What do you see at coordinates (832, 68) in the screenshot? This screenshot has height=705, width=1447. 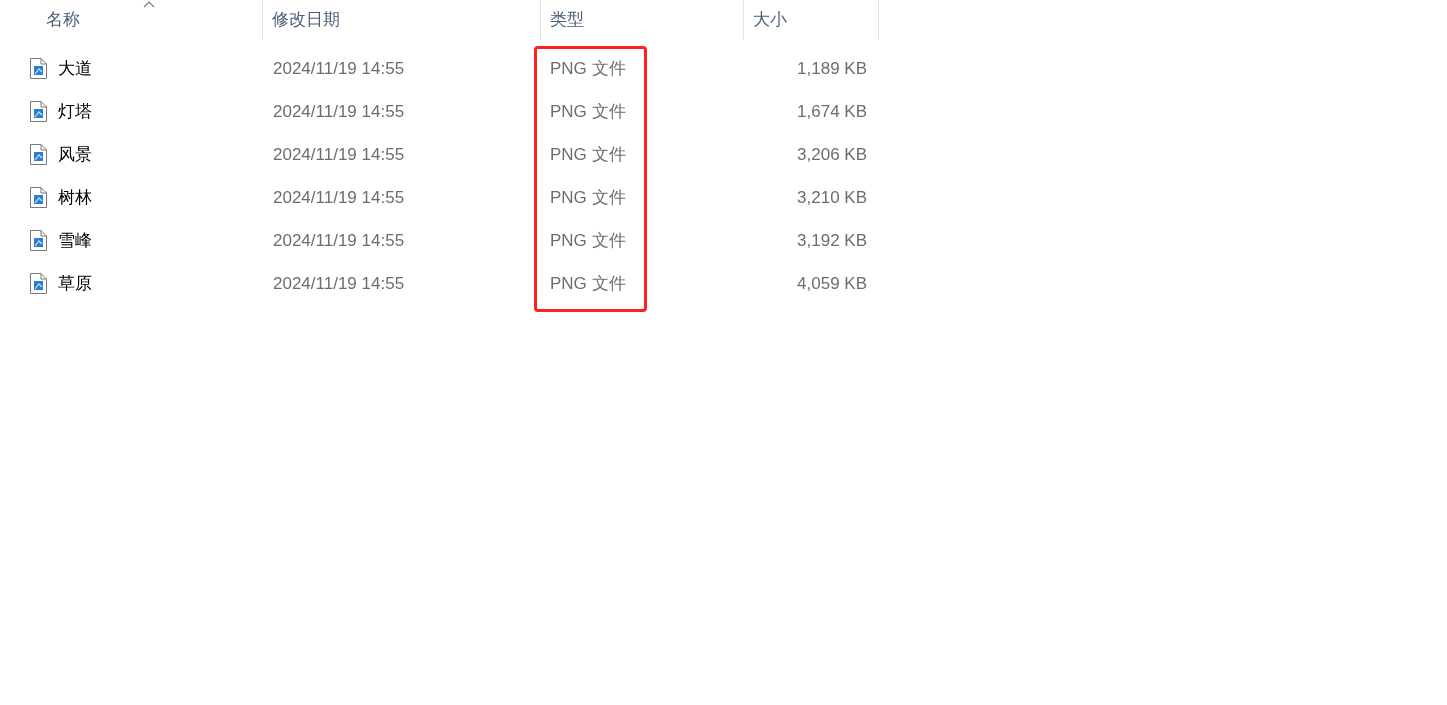 I see `file-size: 1,189 KB` at bounding box center [832, 68].